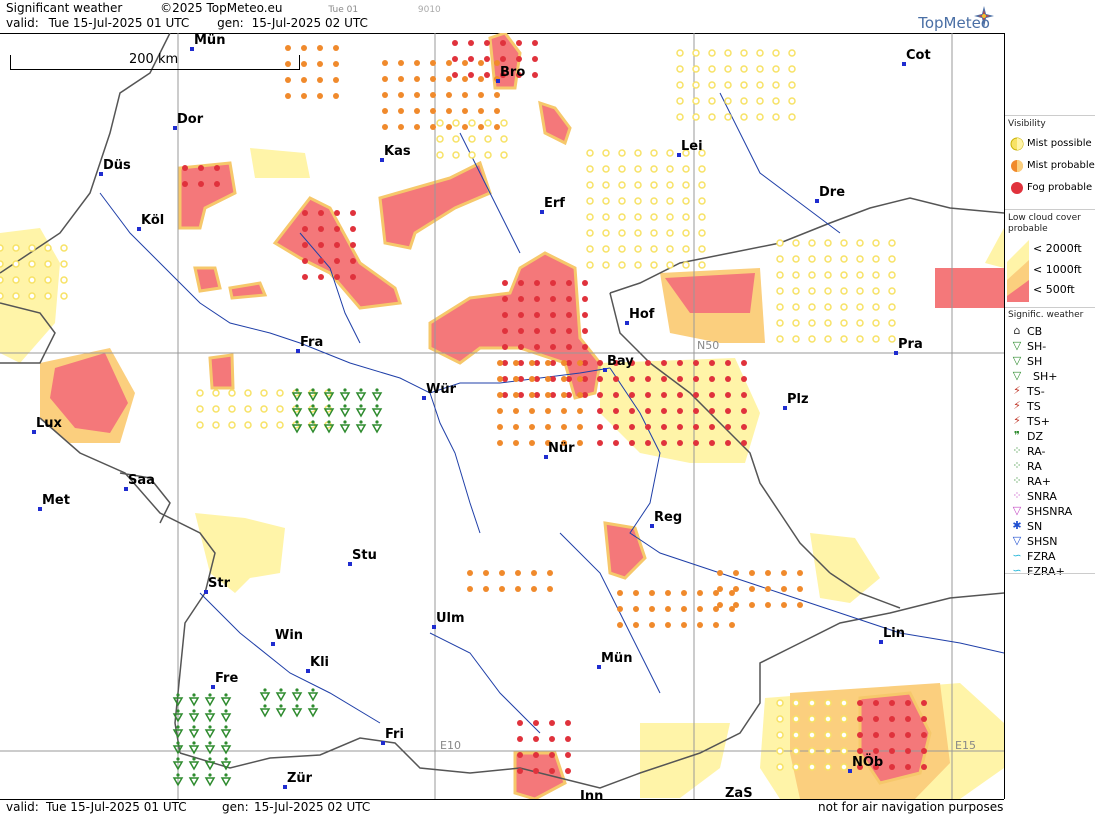  I want to click on legend-mist-probable: Mist probable, so click(1061, 165).